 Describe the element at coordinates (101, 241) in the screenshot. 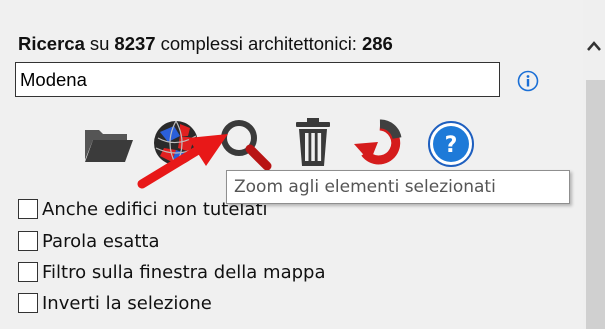

I see `option-label: Parola esatta` at that location.